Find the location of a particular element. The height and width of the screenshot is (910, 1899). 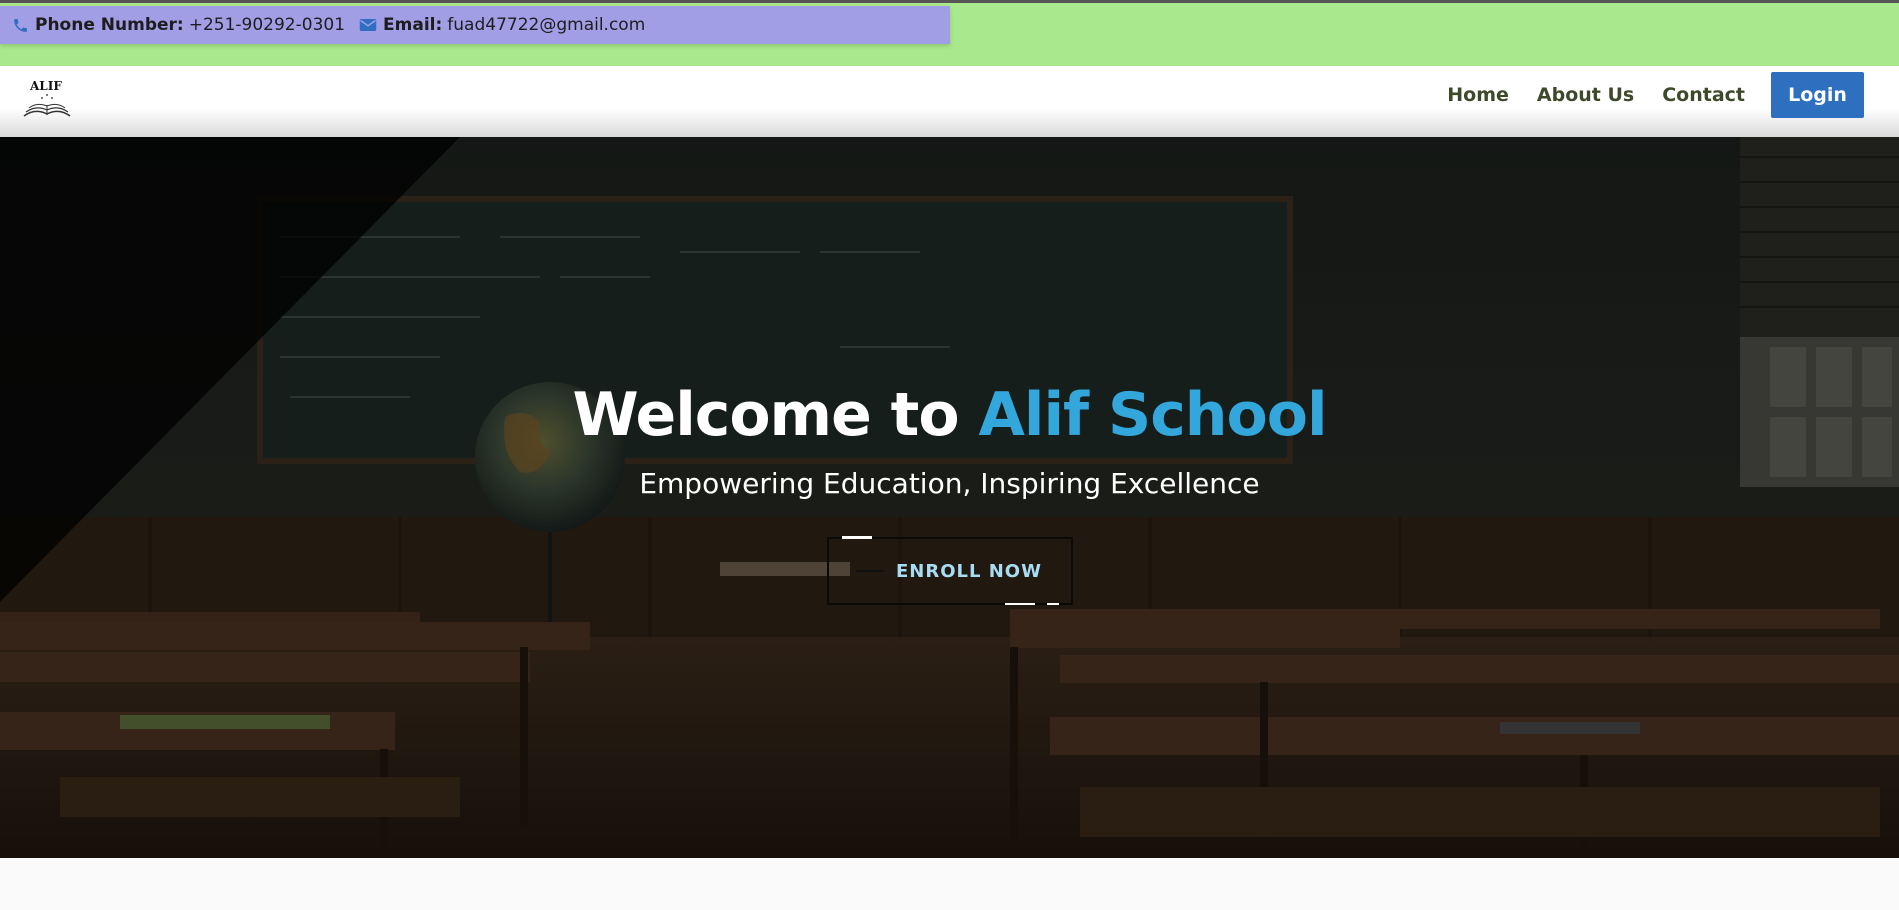

nav-about-us: About Us is located at coordinates (1585, 95).